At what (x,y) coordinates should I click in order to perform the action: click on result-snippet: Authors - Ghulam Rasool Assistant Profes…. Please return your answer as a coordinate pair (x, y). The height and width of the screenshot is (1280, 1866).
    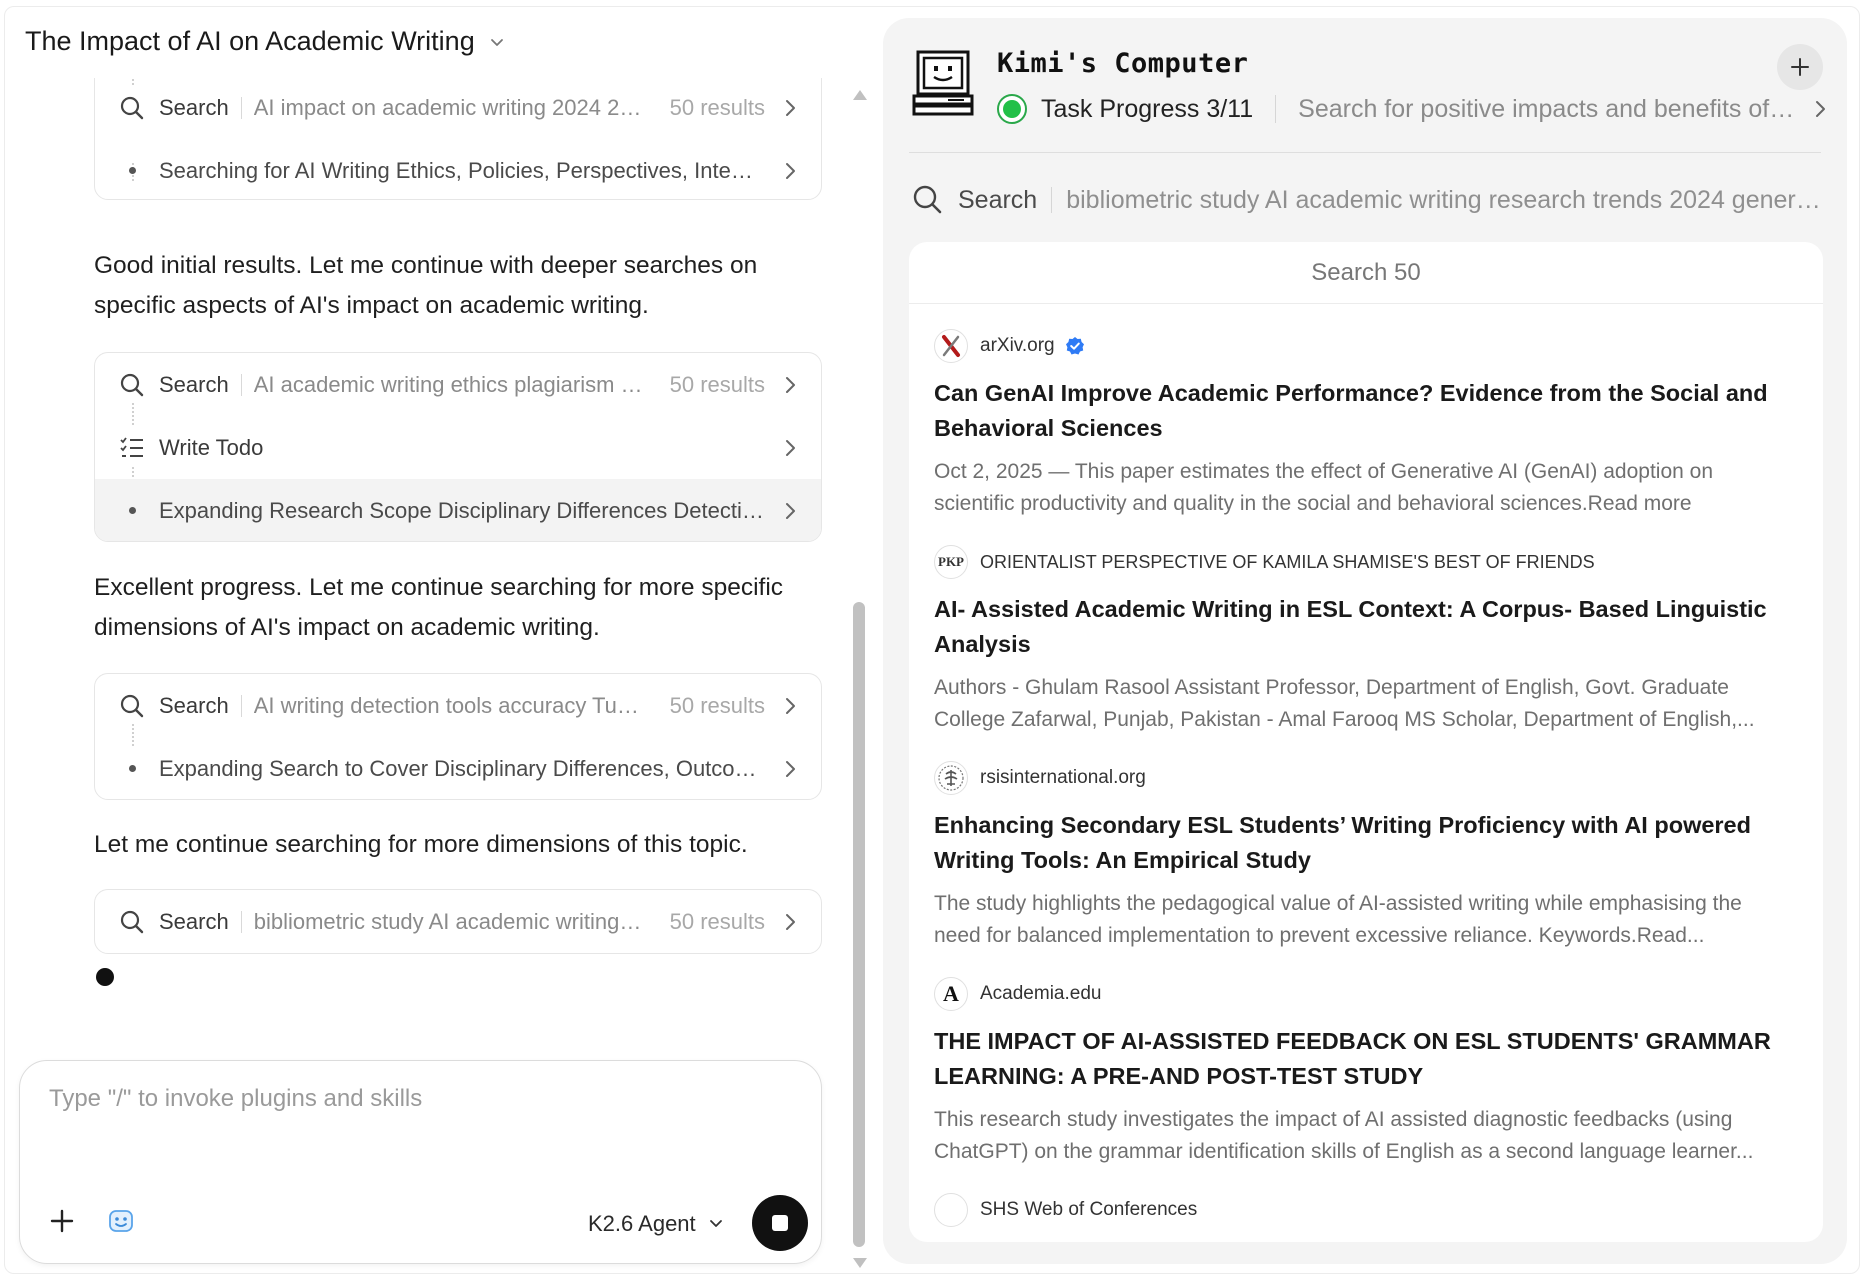
    Looking at the image, I should click on (1344, 703).